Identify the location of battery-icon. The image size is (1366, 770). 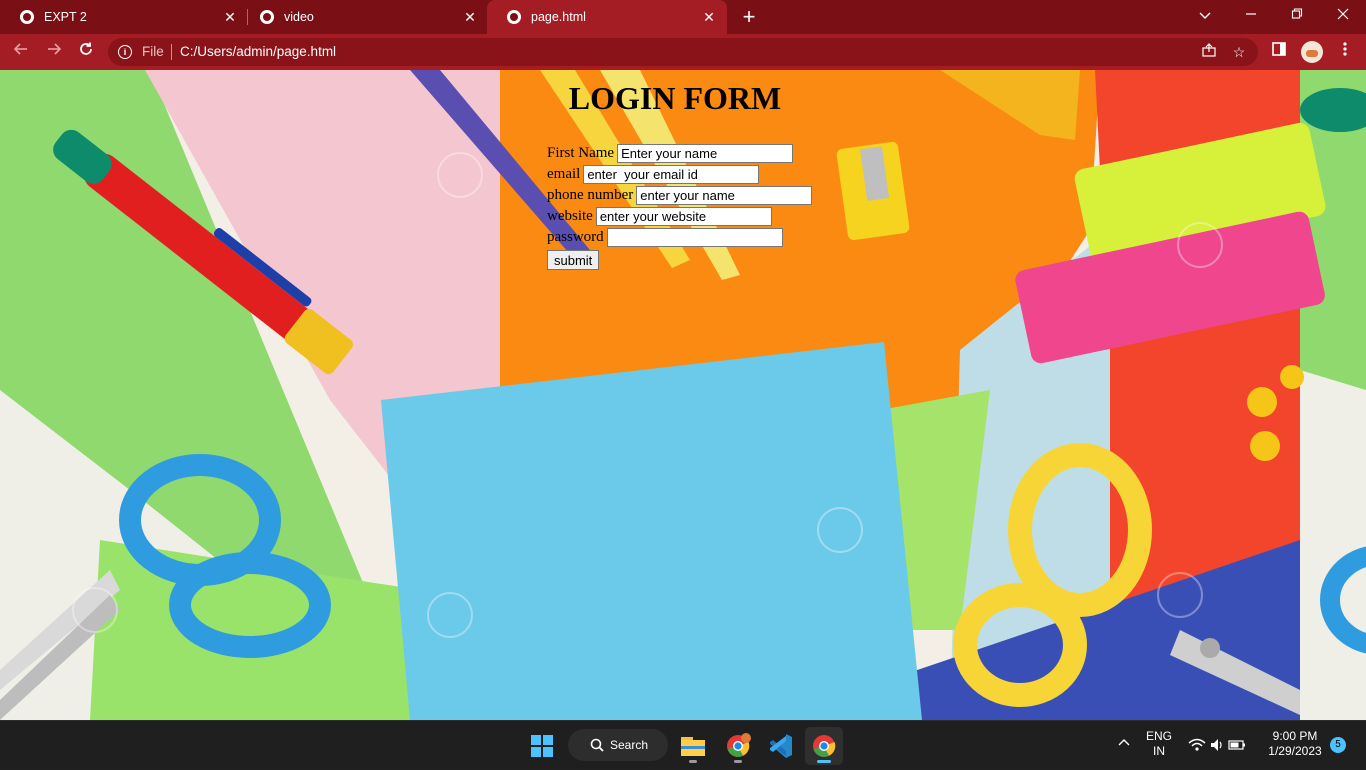
(1236, 745).